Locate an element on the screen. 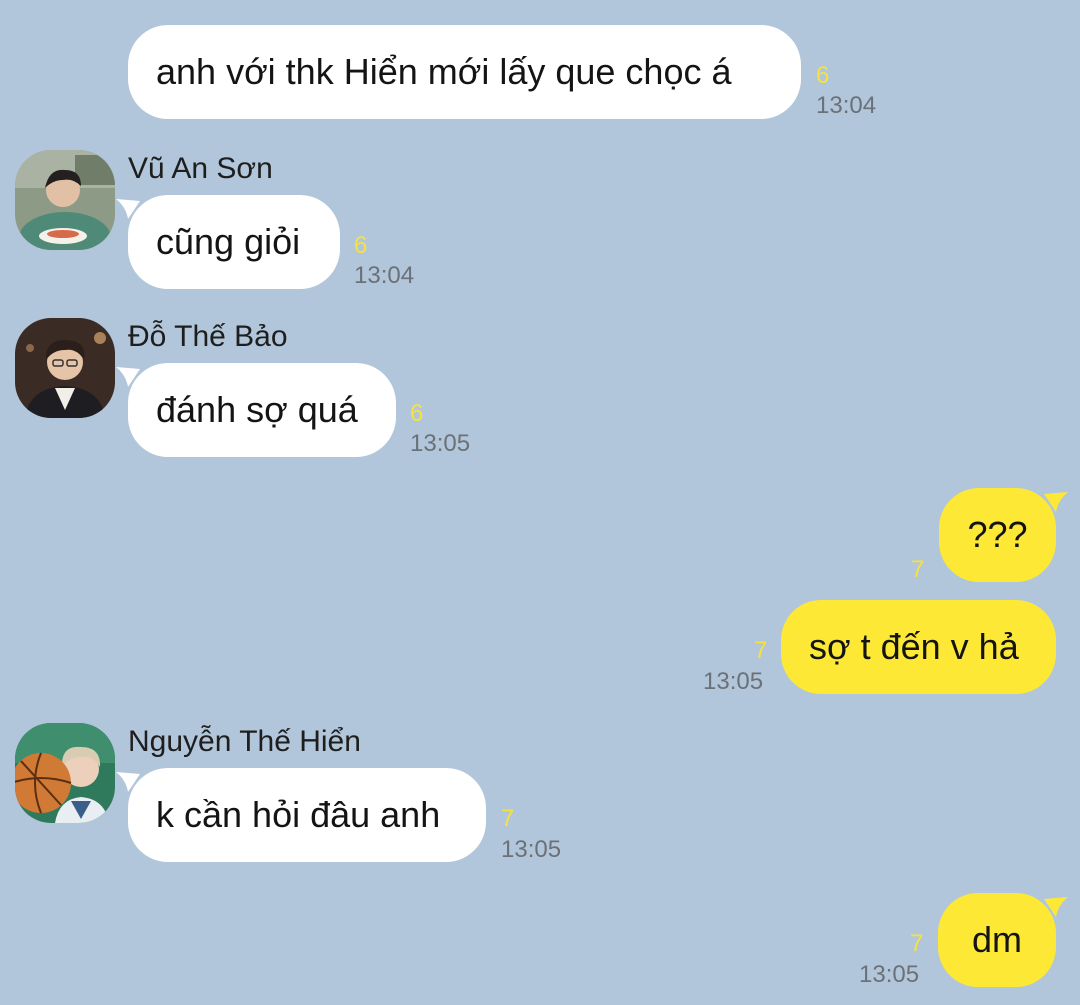  avatar-nguyen-the-hien is located at coordinates (65, 773).